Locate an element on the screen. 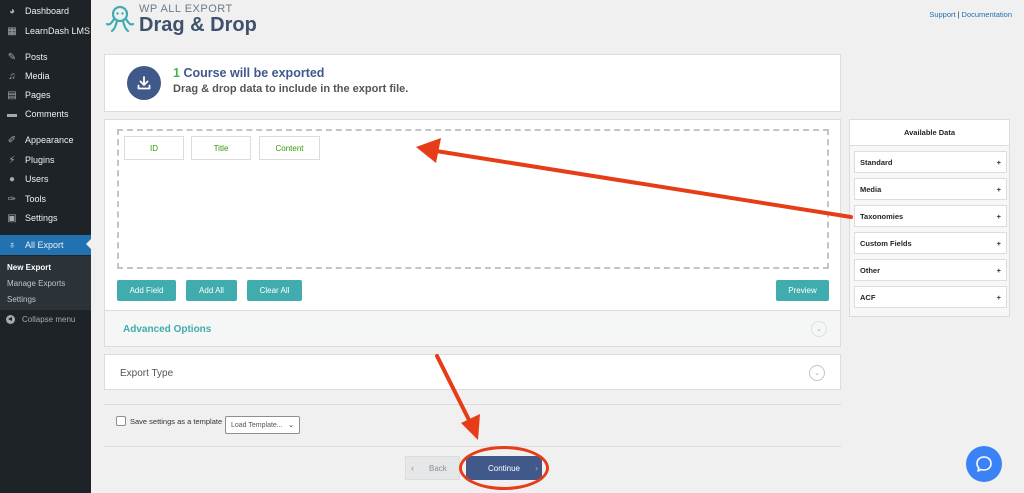 The image size is (1024, 493). chat-icon is located at coordinates (984, 464).